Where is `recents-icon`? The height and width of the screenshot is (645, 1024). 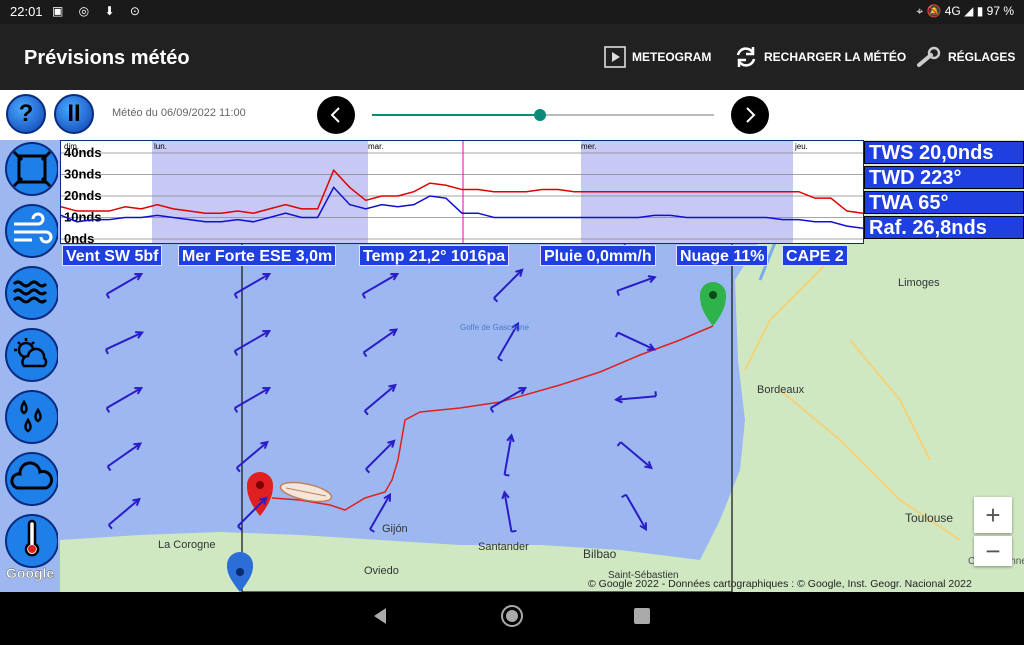 recents-icon is located at coordinates (642, 616).